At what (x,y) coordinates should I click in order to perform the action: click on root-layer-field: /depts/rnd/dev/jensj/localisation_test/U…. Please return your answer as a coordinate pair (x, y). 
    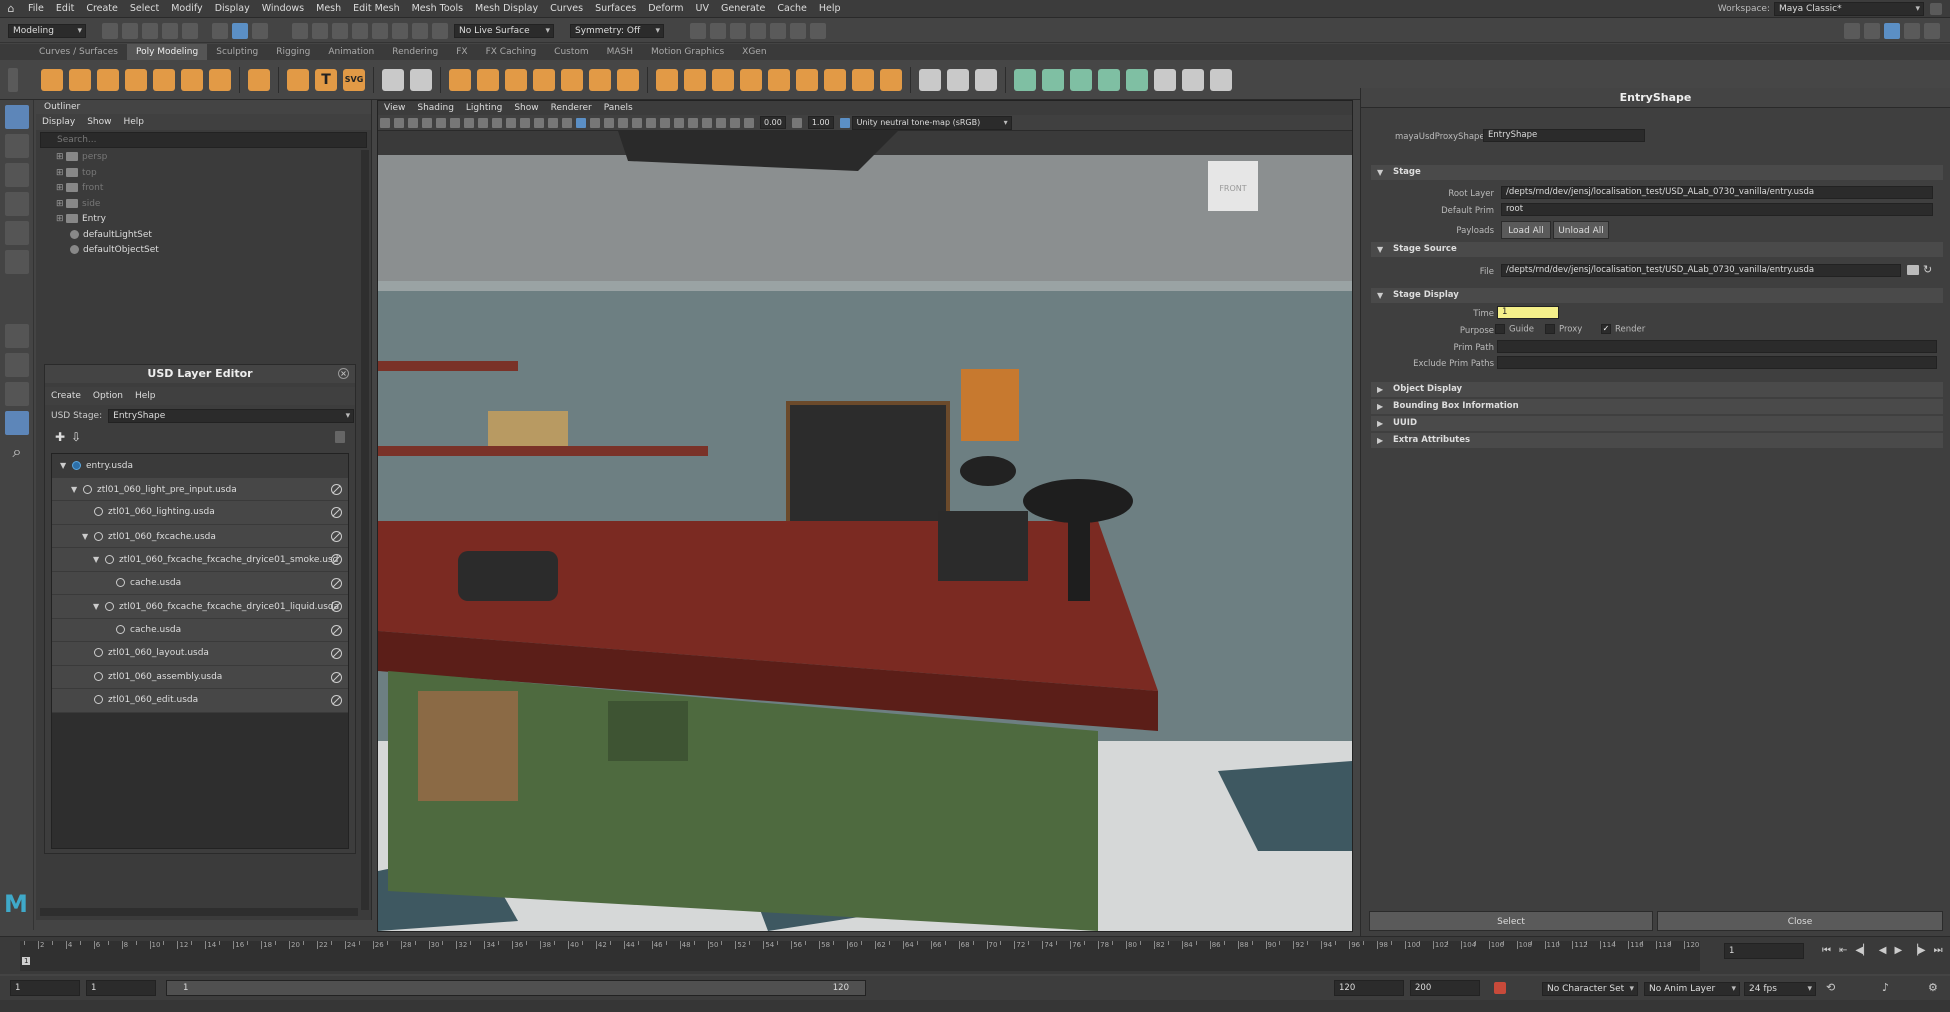
    Looking at the image, I should click on (1717, 192).